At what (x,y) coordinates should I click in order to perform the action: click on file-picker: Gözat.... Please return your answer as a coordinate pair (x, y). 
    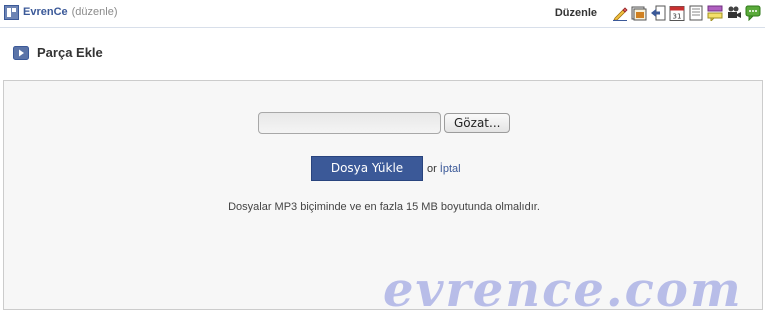
    Looking at the image, I should click on (384, 123).